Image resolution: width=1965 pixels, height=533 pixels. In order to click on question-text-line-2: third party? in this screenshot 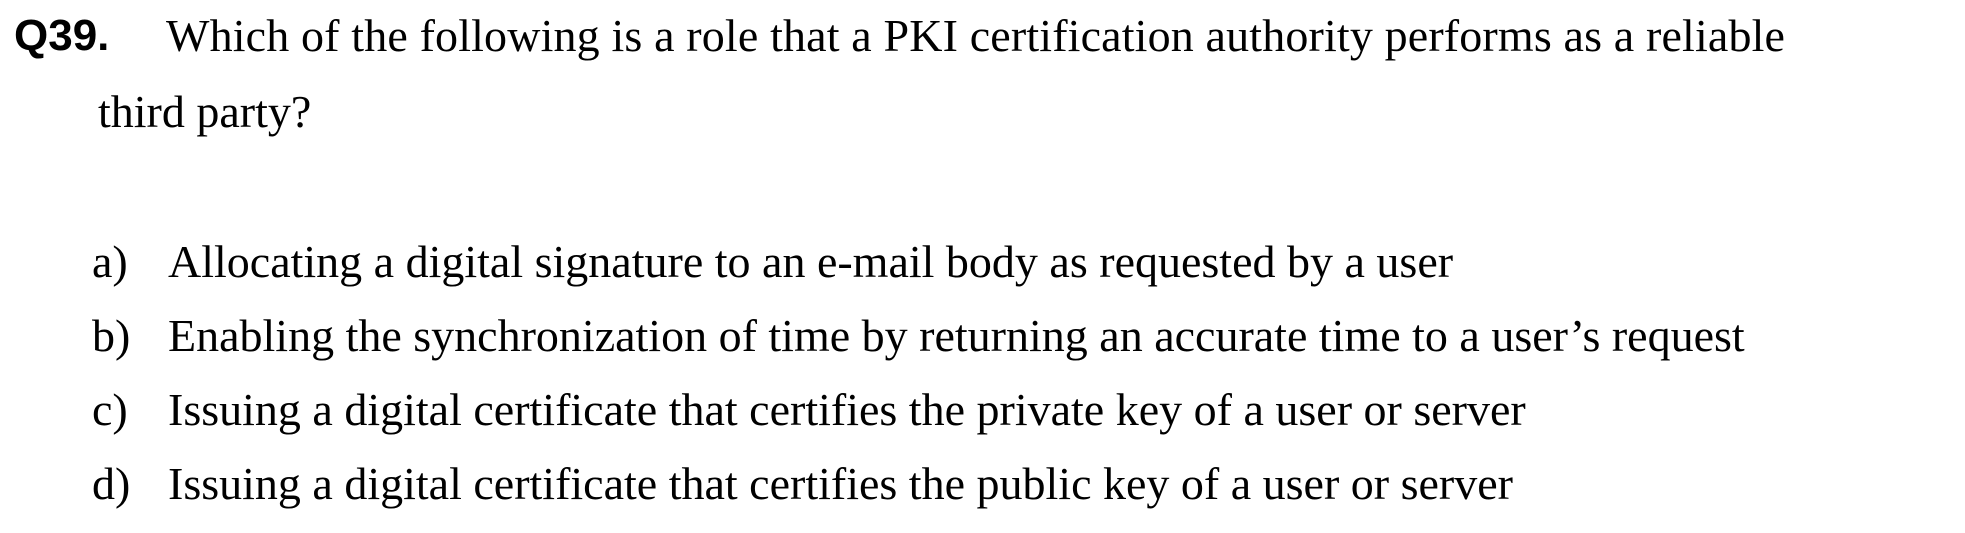, I will do `click(205, 111)`.